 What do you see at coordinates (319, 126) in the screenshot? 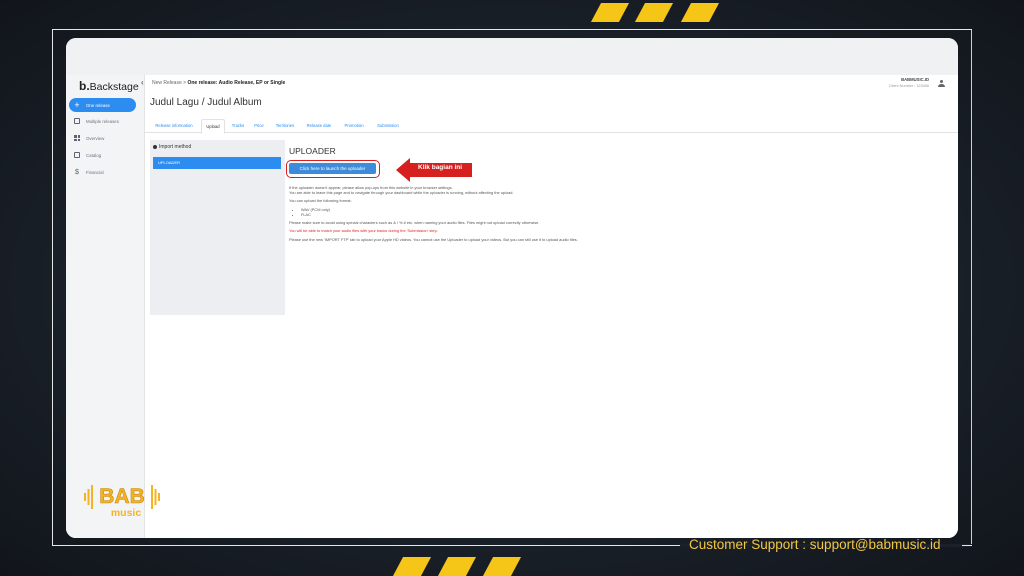
I see `tab-release-date: Release date` at bounding box center [319, 126].